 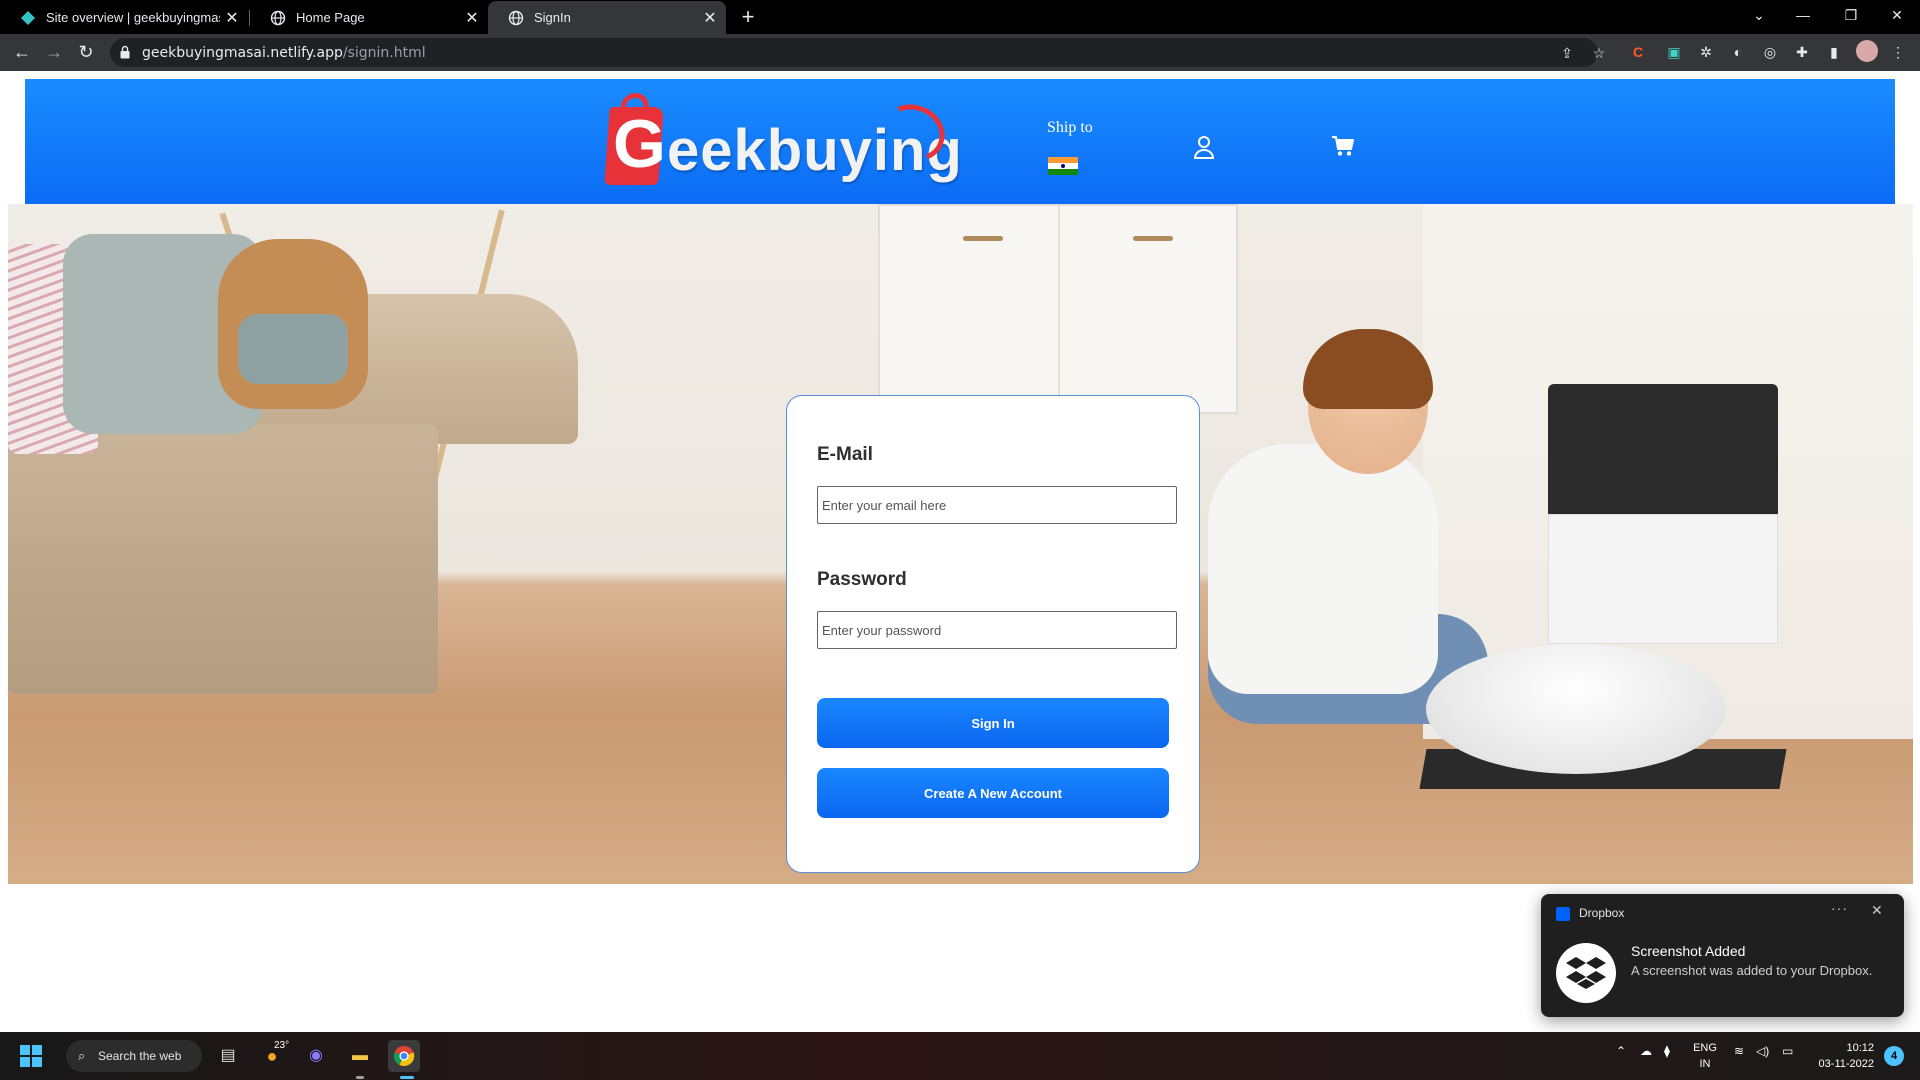 What do you see at coordinates (1898, 52) in the screenshot?
I see `menu-kebab-icon: ⋮` at bounding box center [1898, 52].